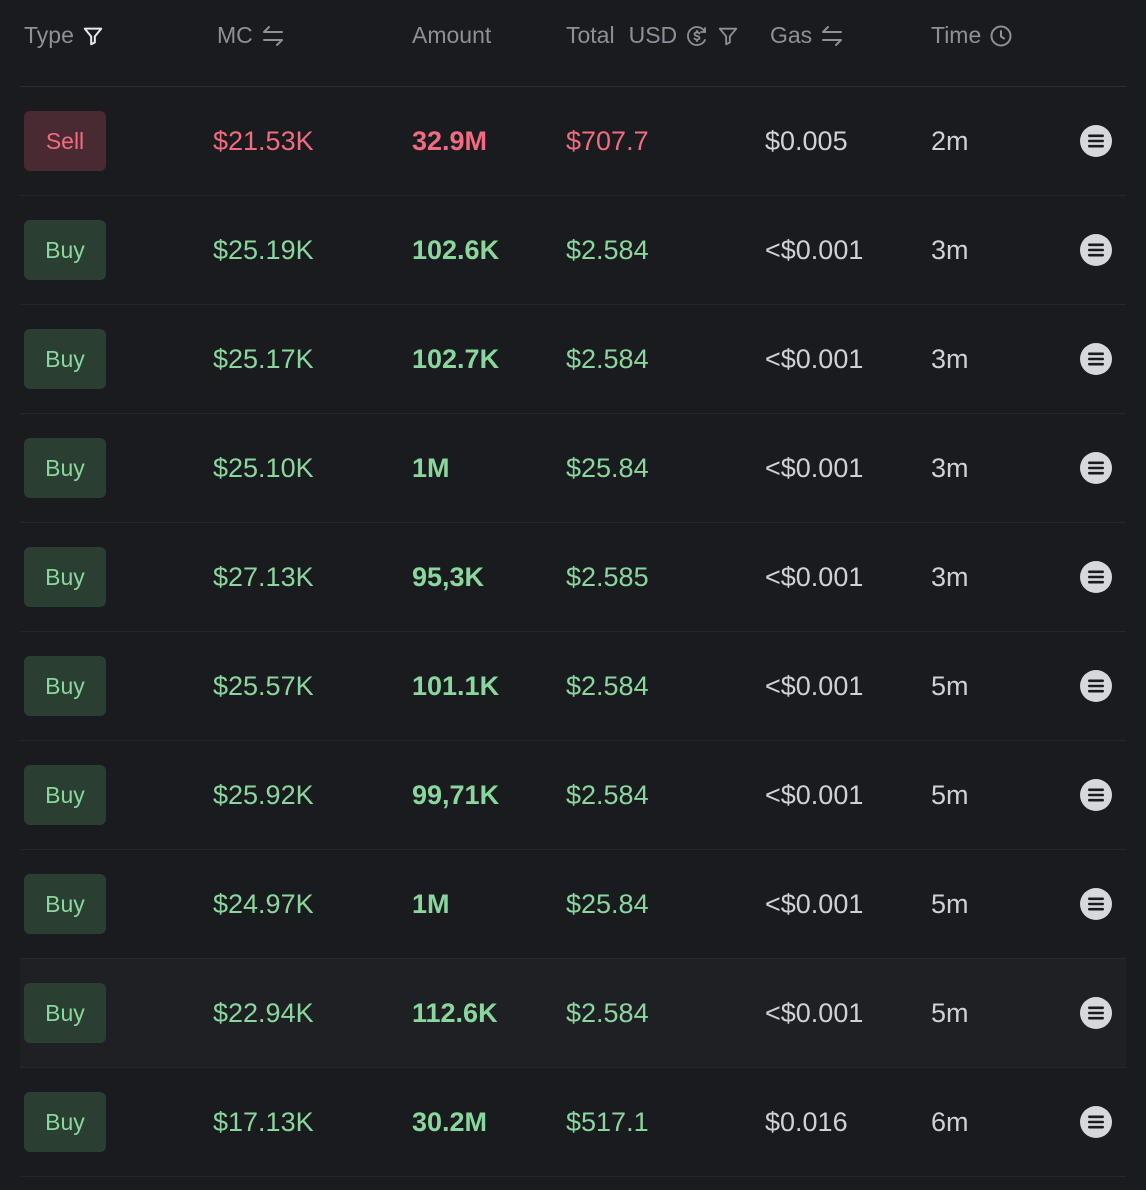 This screenshot has height=1190, width=1146. I want to click on table-row: Buy $17.13K 30.2M $517.1 $0.016 6m, so click(573, 1122).